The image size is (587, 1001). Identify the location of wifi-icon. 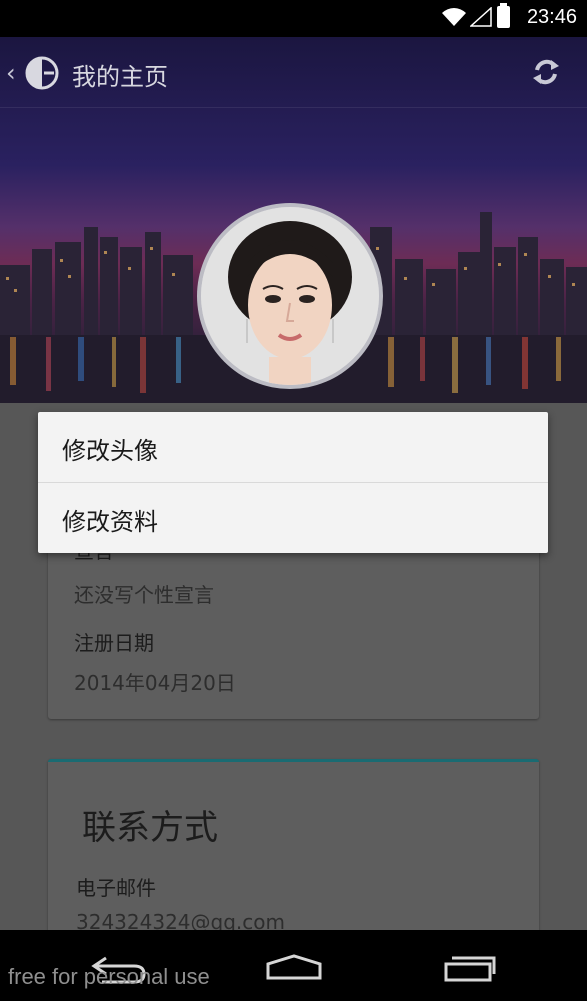
(454, 17).